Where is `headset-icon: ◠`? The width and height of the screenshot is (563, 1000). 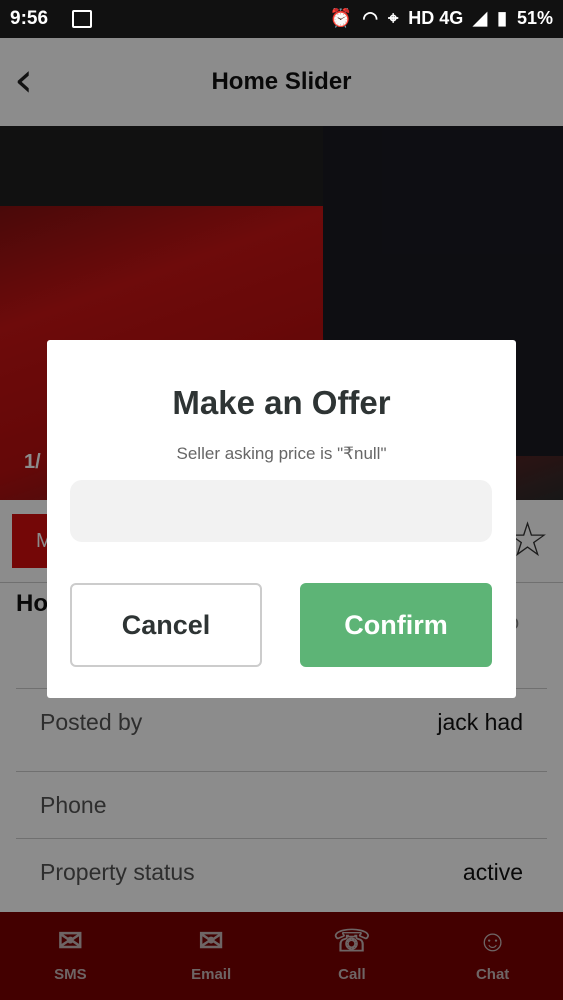 headset-icon: ◠ is located at coordinates (370, 18).